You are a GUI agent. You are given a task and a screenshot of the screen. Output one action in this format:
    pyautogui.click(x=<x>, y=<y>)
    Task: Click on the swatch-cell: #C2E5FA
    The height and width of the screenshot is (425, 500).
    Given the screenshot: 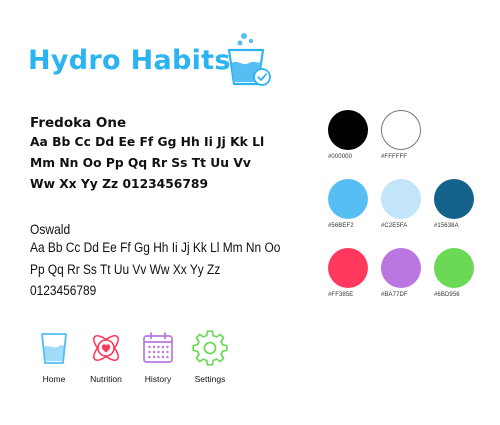 What is the action you would take?
    pyautogui.click(x=404, y=204)
    